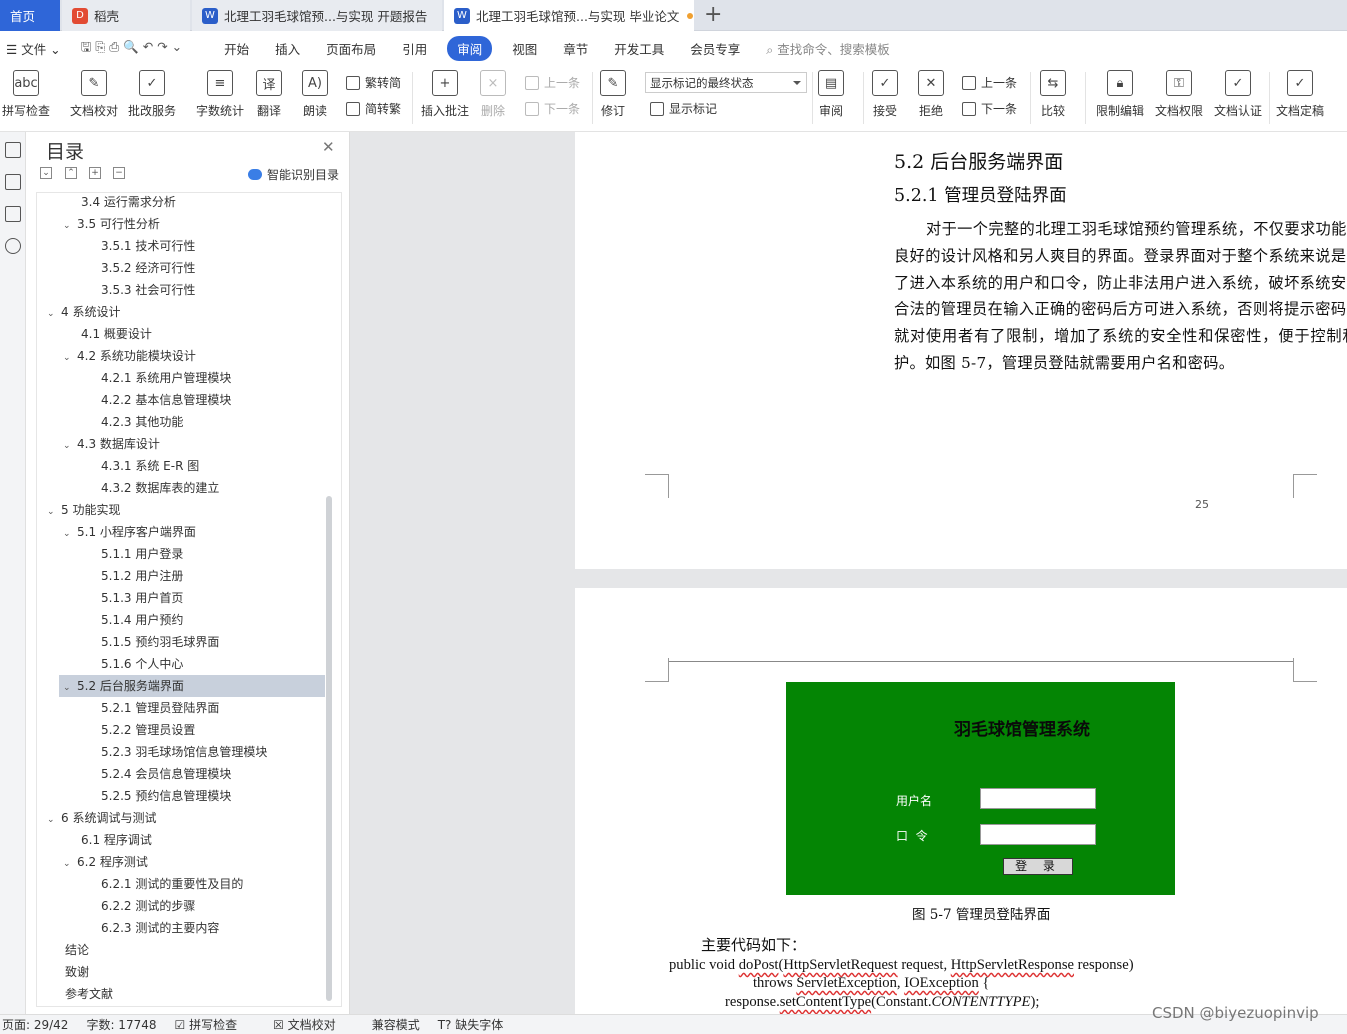 This screenshot has width=1347, height=1034. What do you see at coordinates (182, 994) in the screenshot?
I see `toc-item: 参考文献` at bounding box center [182, 994].